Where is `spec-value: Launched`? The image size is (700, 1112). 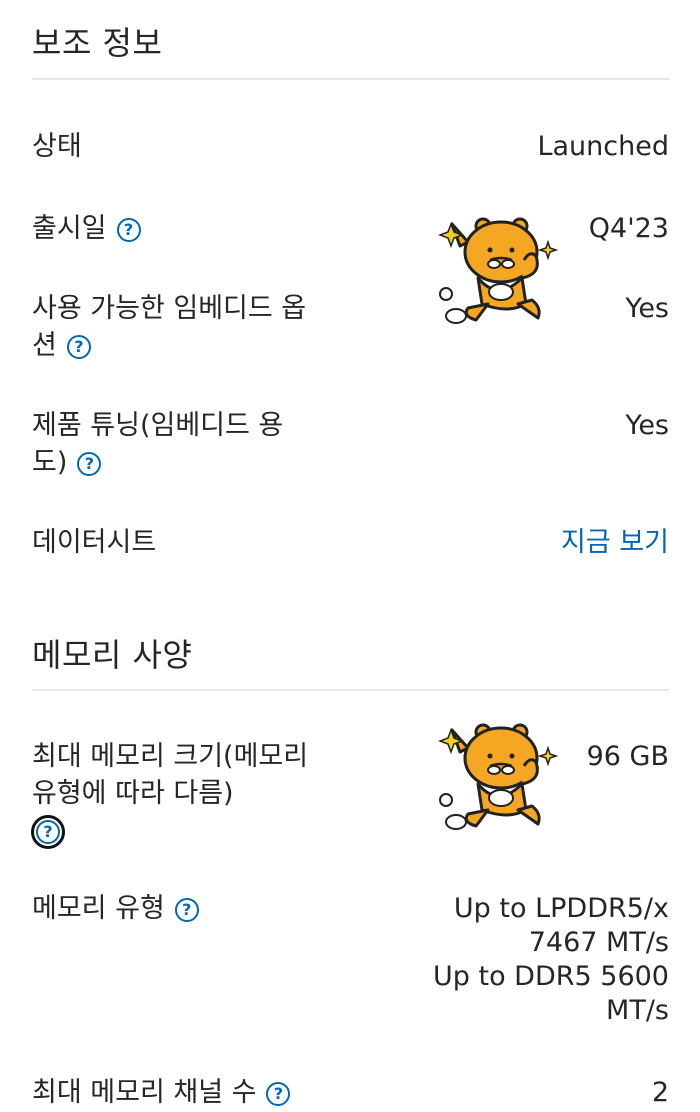
spec-value: Launched is located at coordinates (603, 146).